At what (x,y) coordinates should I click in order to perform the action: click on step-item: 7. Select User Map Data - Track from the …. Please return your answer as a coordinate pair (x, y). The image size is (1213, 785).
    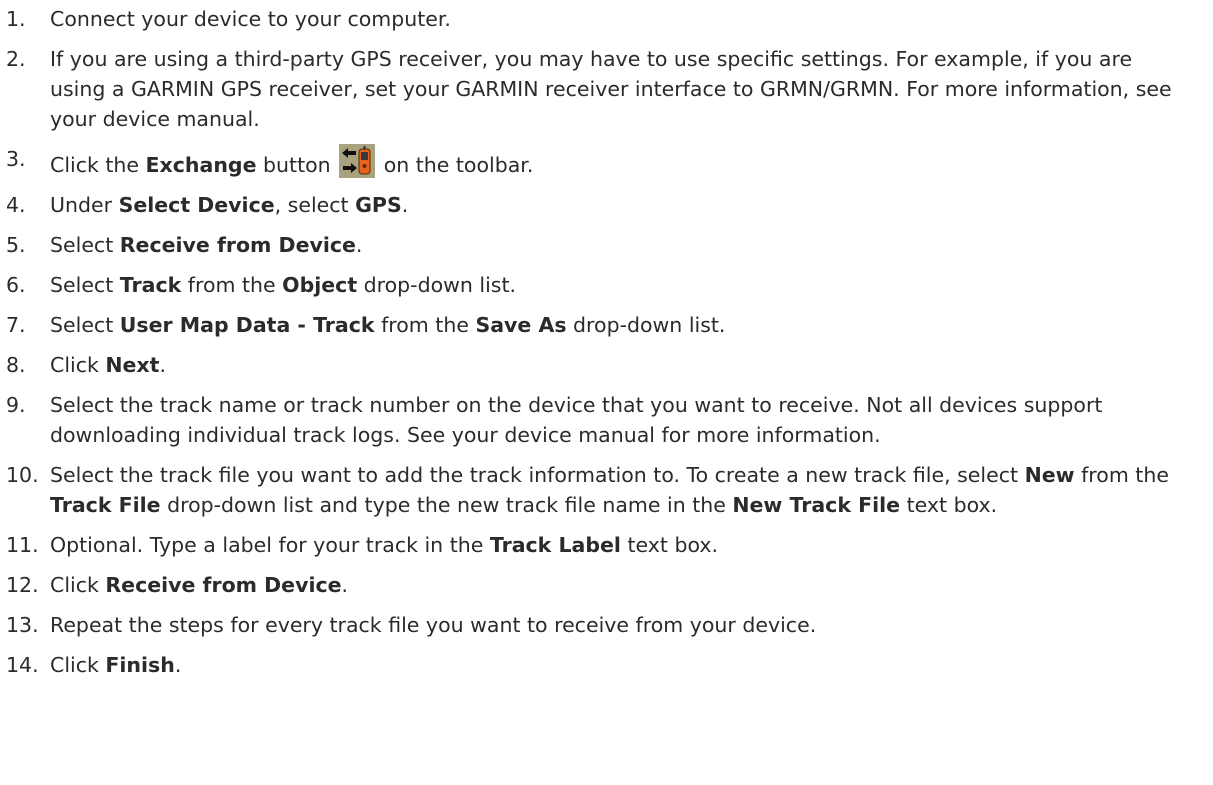
    Looking at the image, I should click on (599, 325).